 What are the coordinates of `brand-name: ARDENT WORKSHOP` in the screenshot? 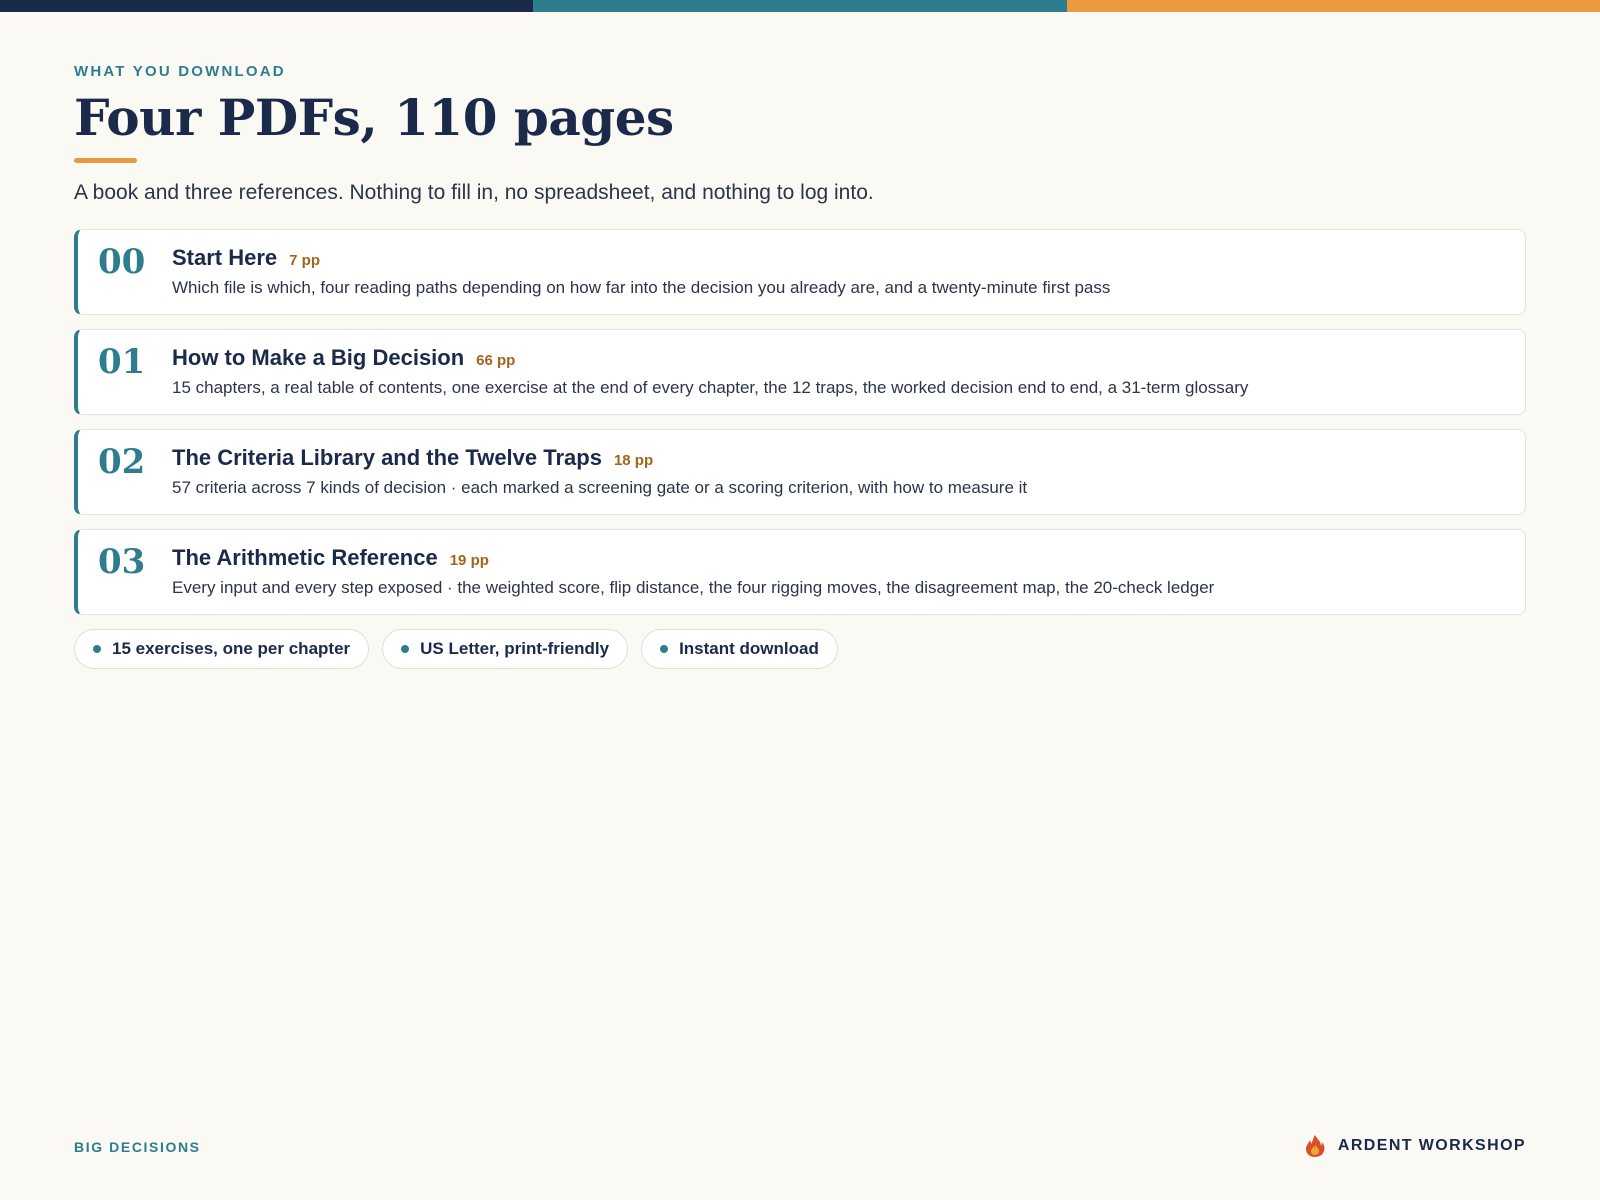 It's located at (1431, 1145).